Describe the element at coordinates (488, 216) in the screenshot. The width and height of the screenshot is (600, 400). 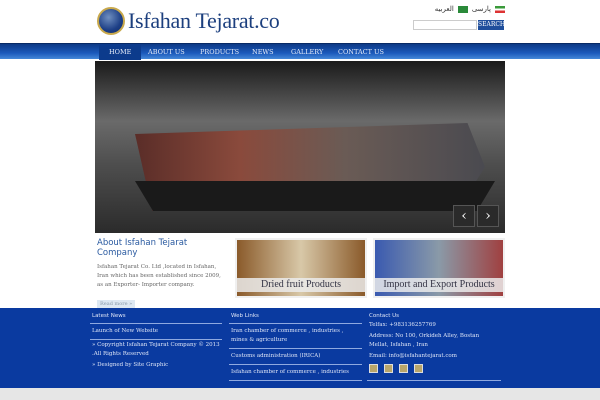
I see `slider-next-button: ›` at that location.